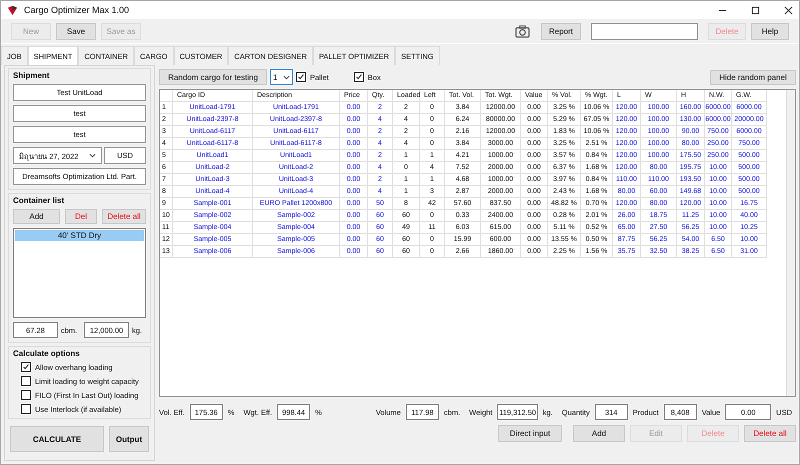  What do you see at coordinates (770, 31) in the screenshot?
I see `toolbar-button: Help` at bounding box center [770, 31].